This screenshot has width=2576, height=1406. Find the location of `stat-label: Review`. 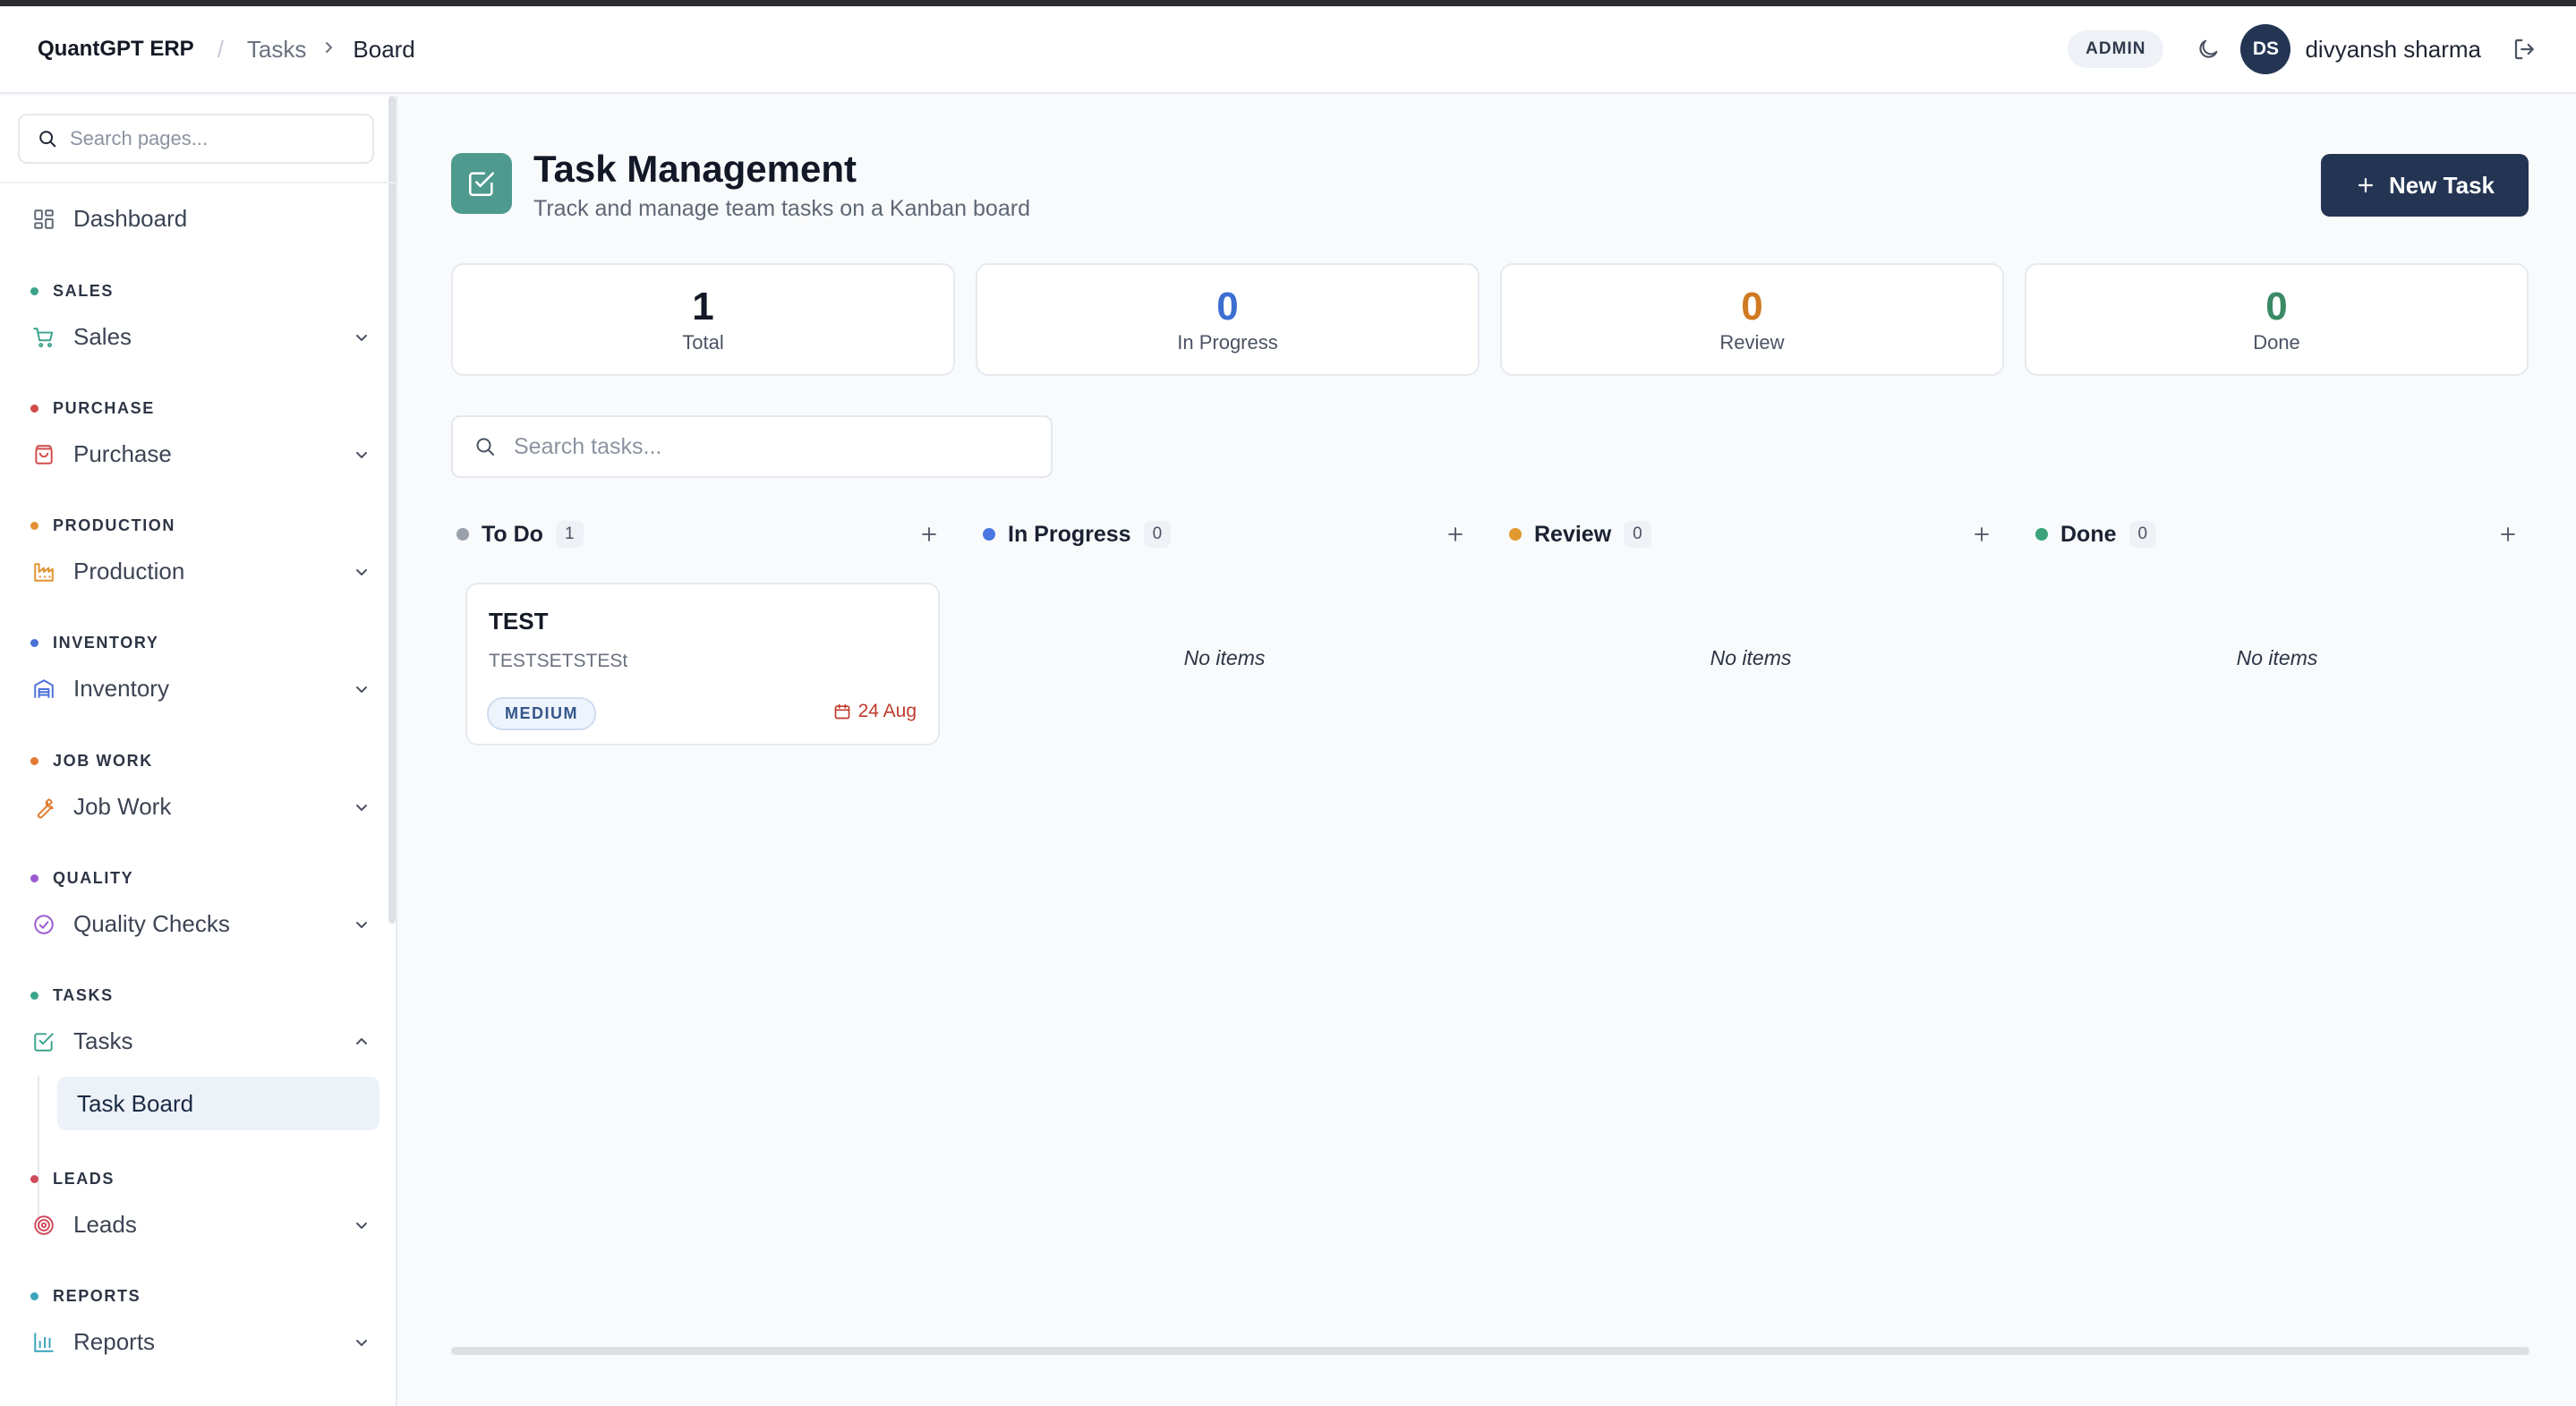

stat-label: Review is located at coordinates (1752, 343).